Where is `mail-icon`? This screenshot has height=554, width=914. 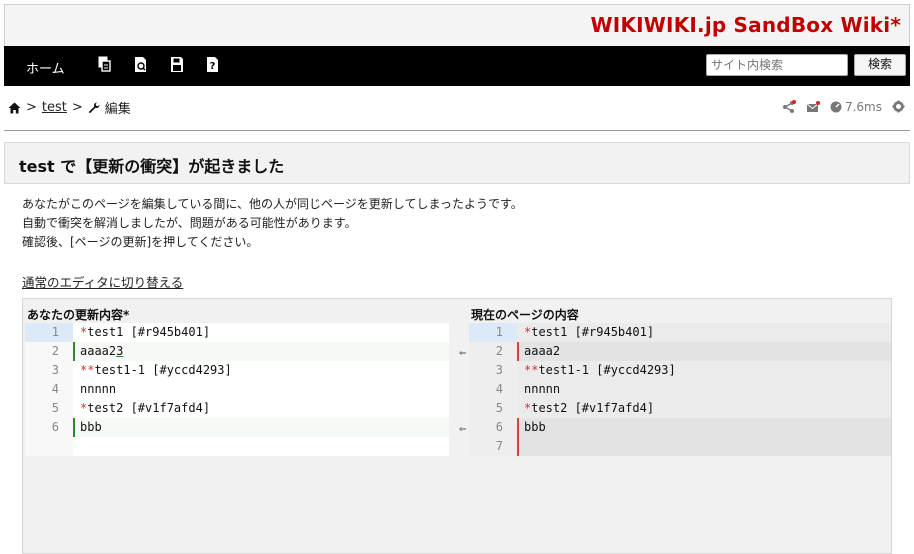
mail-icon is located at coordinates (813, 107).